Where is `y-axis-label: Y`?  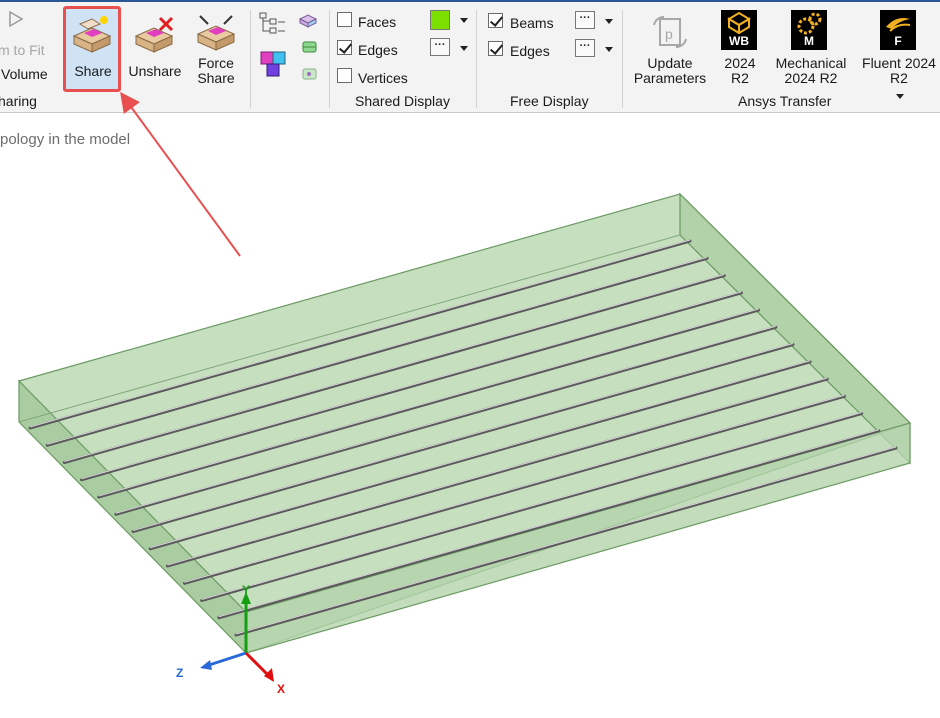 y-axis-label: Y is located at coordinates (246, 590).